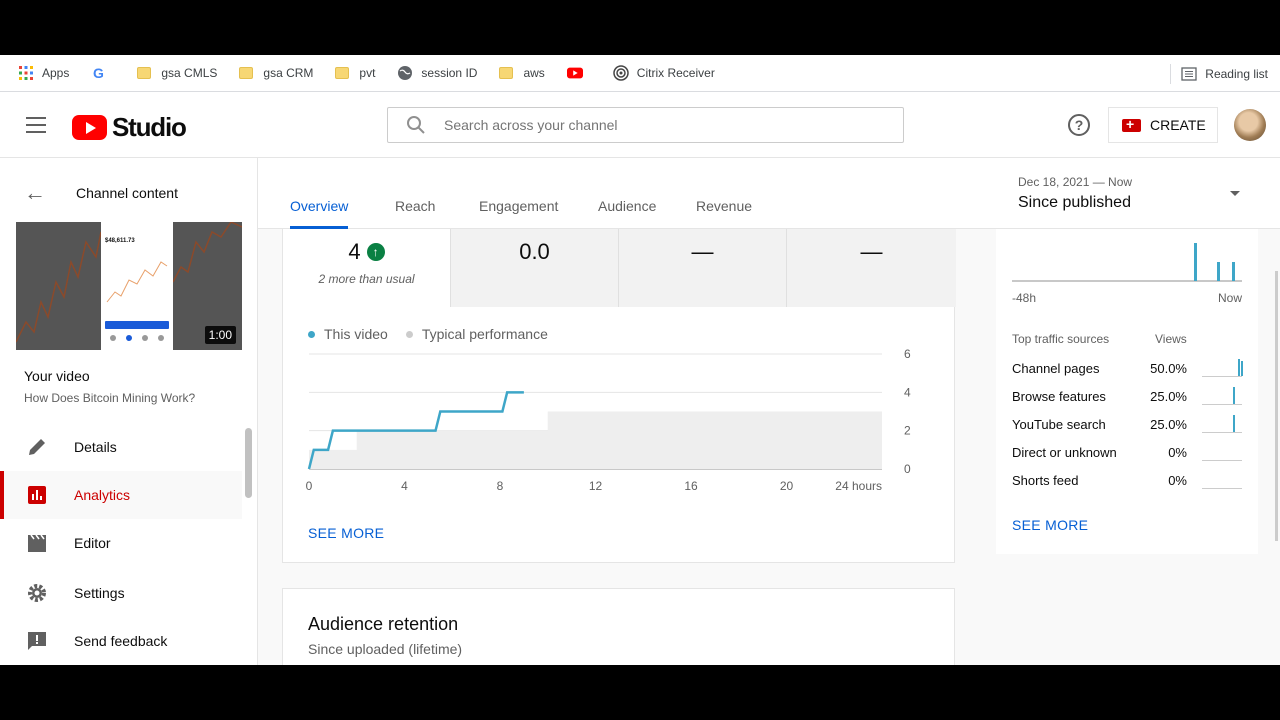  I want to click on metric-subscribers: —, so click(703, 268).